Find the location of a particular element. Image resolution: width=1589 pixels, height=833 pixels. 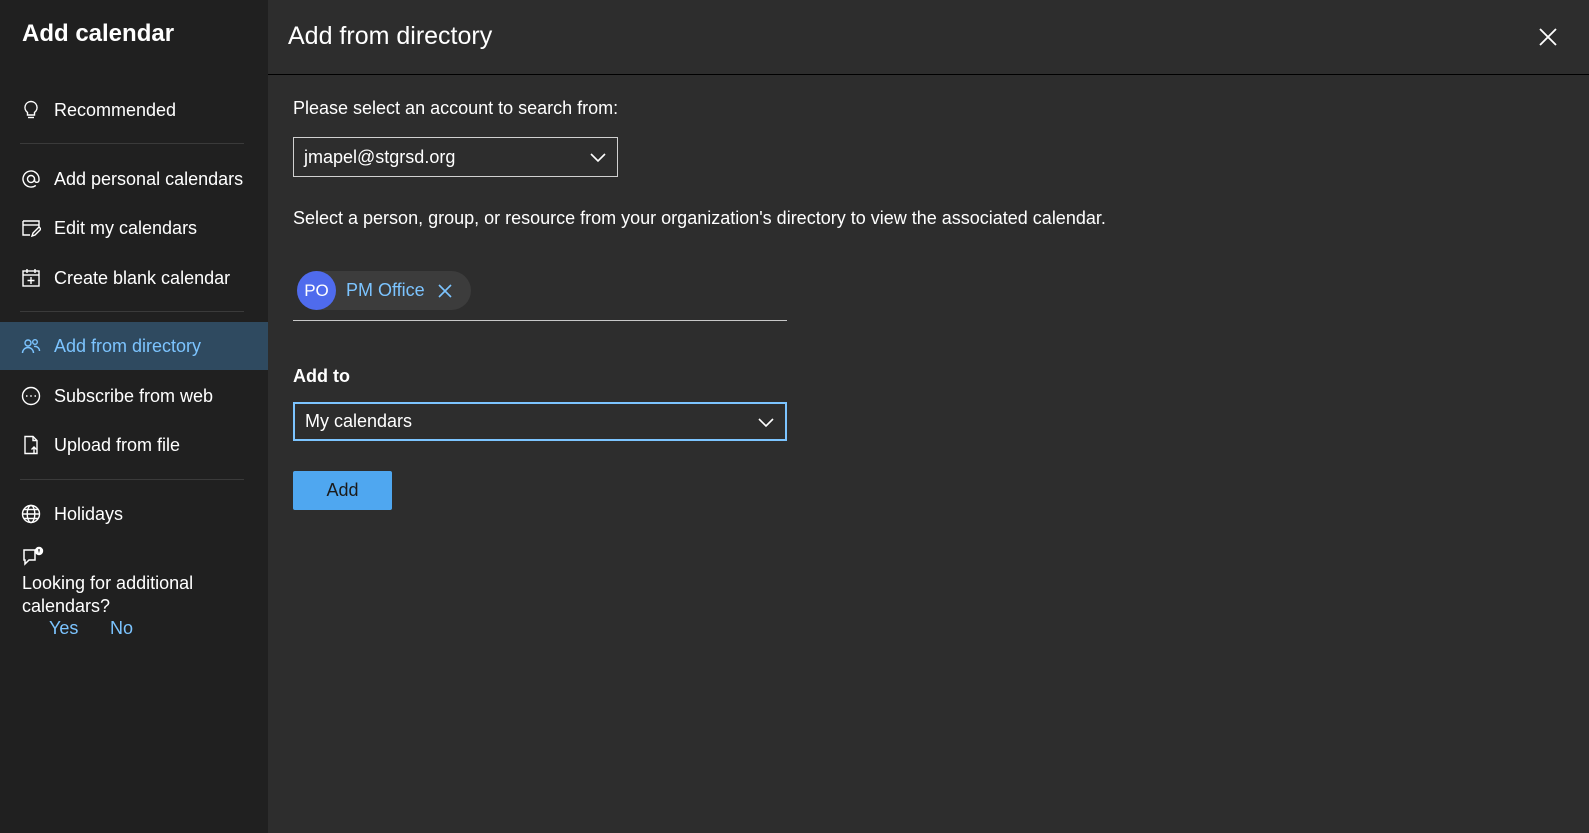

selected-person-chip: PO PM Office is located at coordinates (384, 290).